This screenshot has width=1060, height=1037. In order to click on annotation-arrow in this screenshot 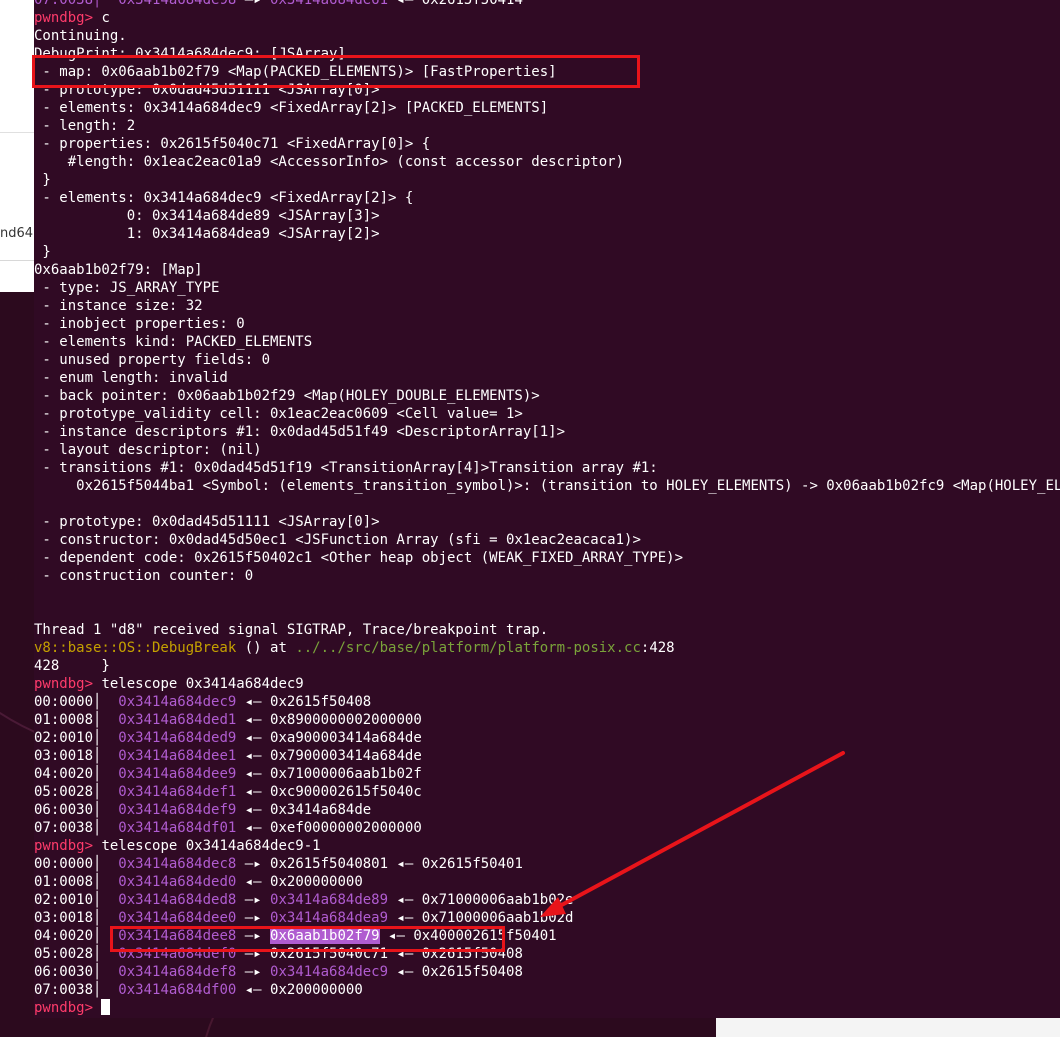, I will do `click(692, 834)`.